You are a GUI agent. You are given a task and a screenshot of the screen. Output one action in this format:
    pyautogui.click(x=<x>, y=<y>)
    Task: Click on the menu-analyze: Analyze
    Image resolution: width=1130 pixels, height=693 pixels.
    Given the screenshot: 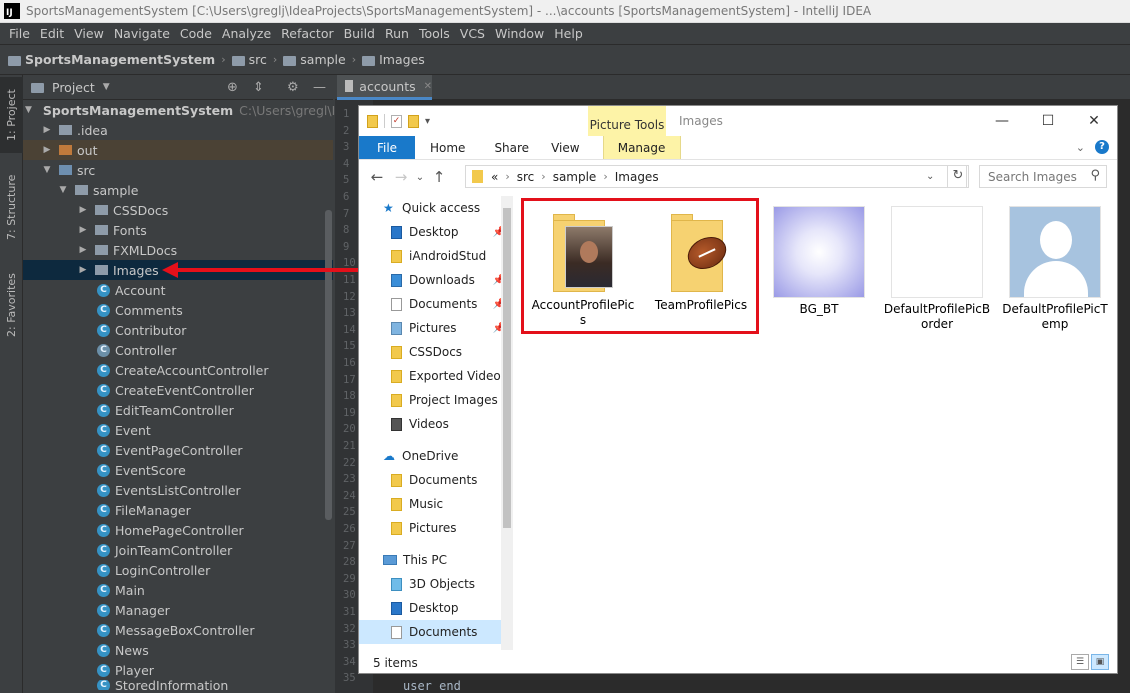 What is the action you would take?
    pyautogui.click(x=246, y=33)
    